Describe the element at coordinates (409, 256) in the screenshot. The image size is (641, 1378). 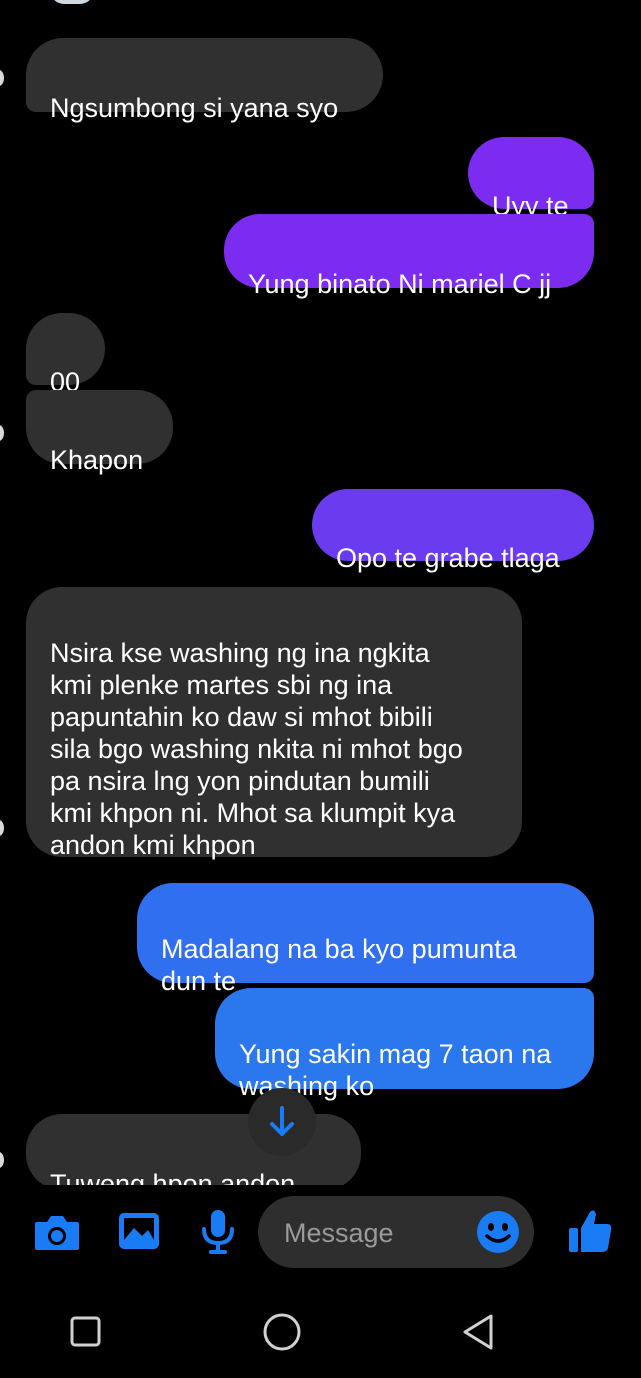
I see `message-bubble-sent: Yung binato Ni mariel C jj` at that location.